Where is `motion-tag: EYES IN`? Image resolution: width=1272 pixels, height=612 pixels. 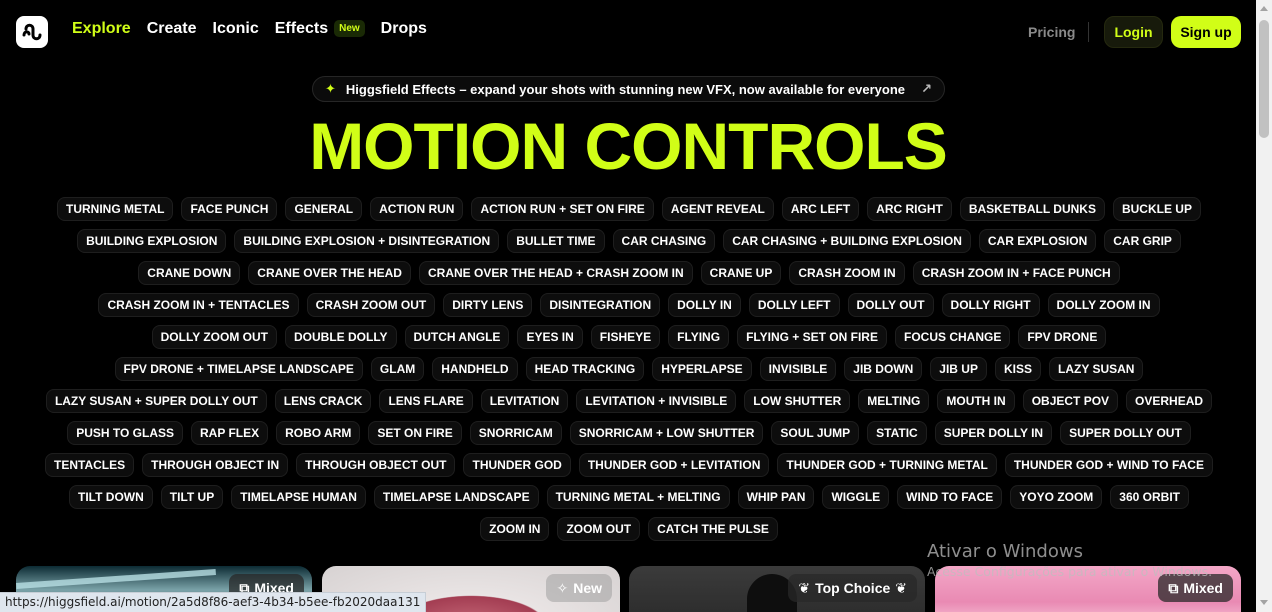 motion-tag: EYES IN is located at coordinates (550, 337).